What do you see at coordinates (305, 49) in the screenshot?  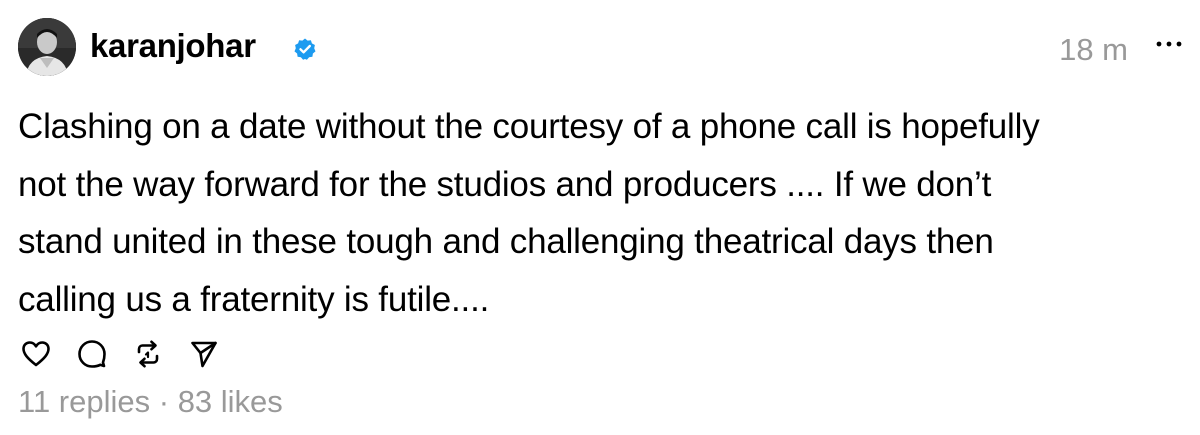 I see `verified-badge-icon` at bounding box center [305, 49].